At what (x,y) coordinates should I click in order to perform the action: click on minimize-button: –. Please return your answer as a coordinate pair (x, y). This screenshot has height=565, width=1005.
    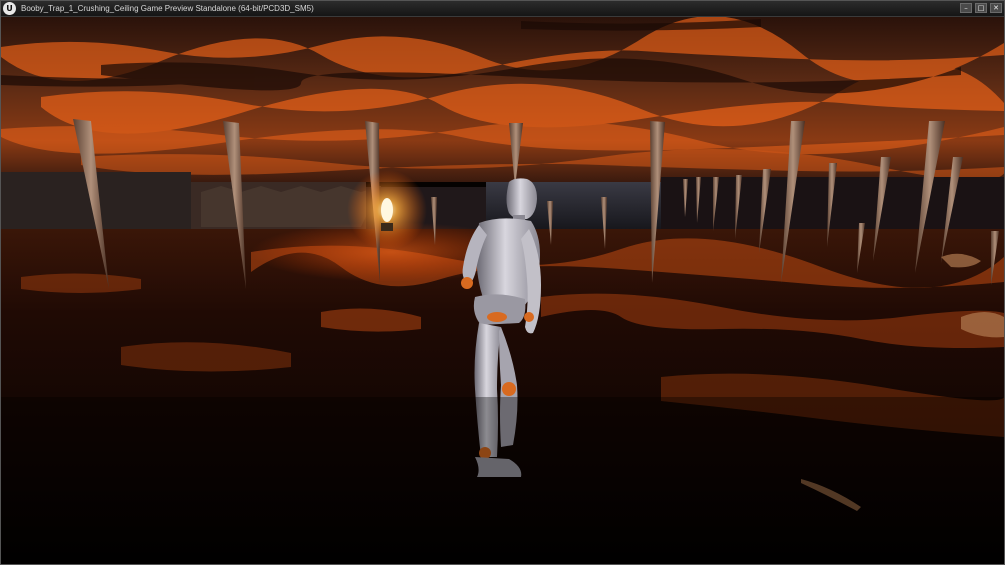
    Looking at the image, I should click on (966, 8).